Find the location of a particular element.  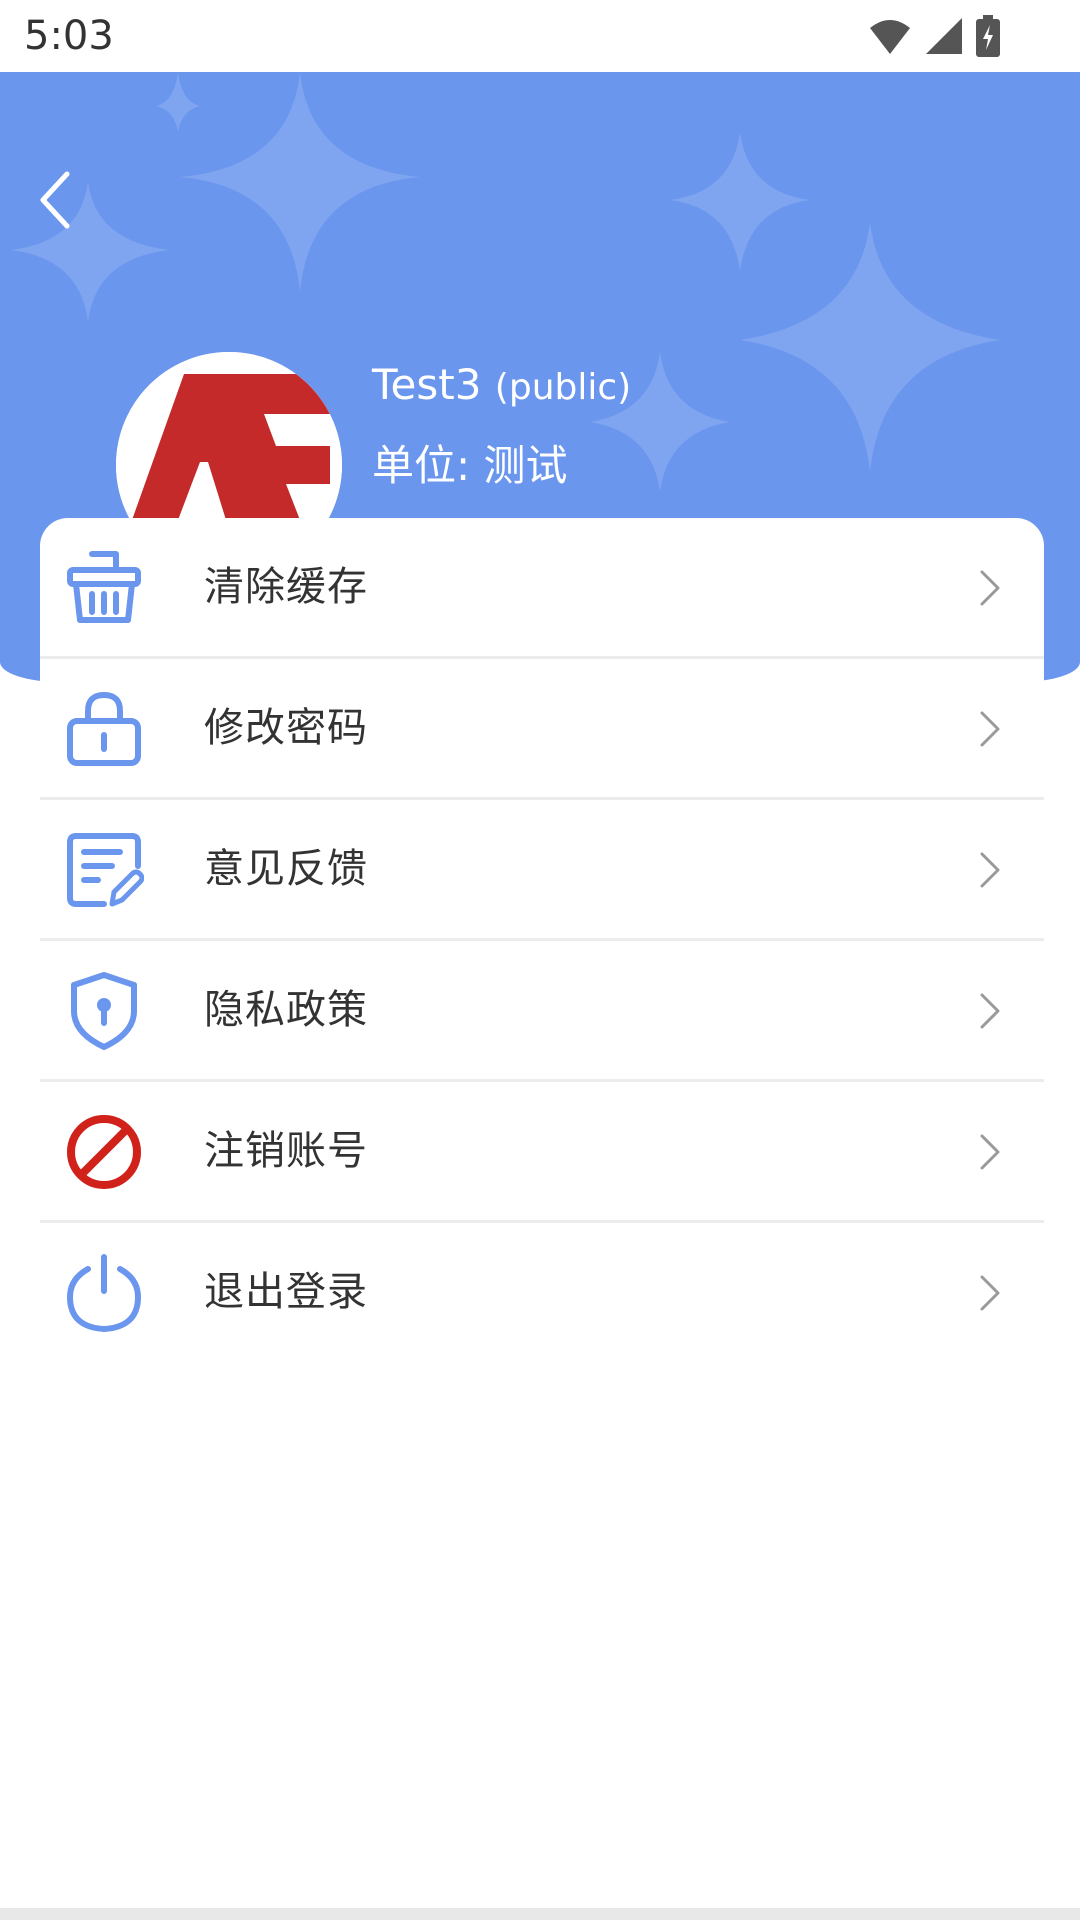

back-button is located at coordinates (55, 200).